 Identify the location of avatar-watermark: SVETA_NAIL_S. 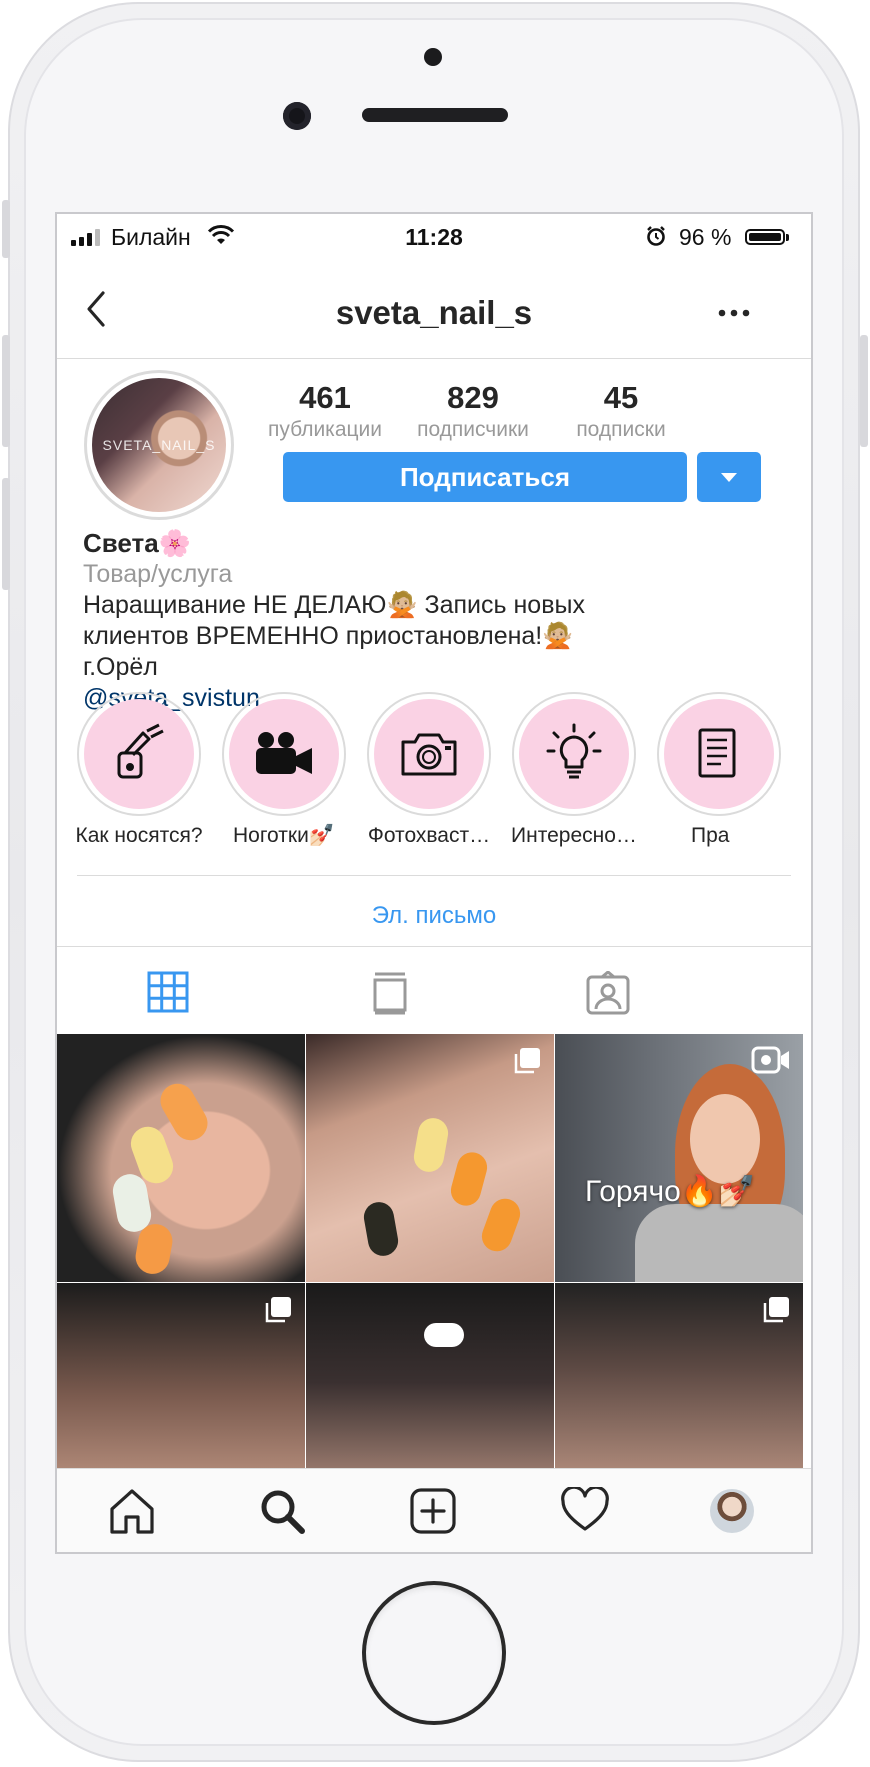
(159, 445).